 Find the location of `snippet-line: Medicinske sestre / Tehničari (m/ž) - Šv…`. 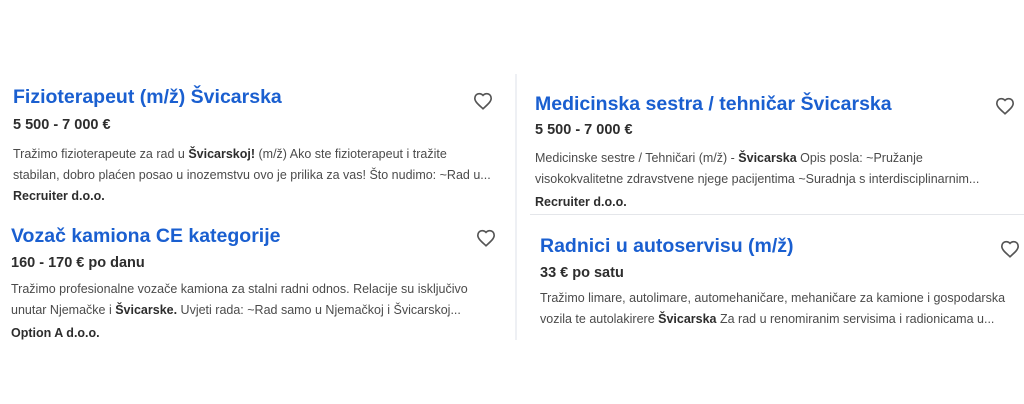

snippet-line: Medicinske sestre / Tehničari (m/ž) - Šv… is located at coordinates (777, 158).